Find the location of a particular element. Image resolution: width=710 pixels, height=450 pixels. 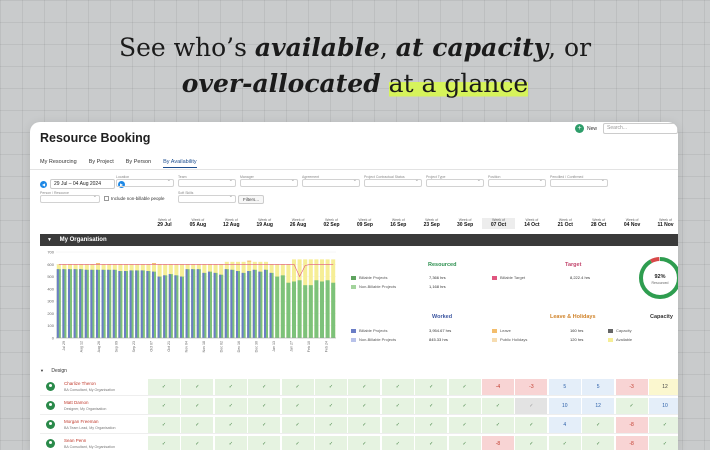

organisation-group-header: ▼ My Organisation is located at coordinates (359, 240).